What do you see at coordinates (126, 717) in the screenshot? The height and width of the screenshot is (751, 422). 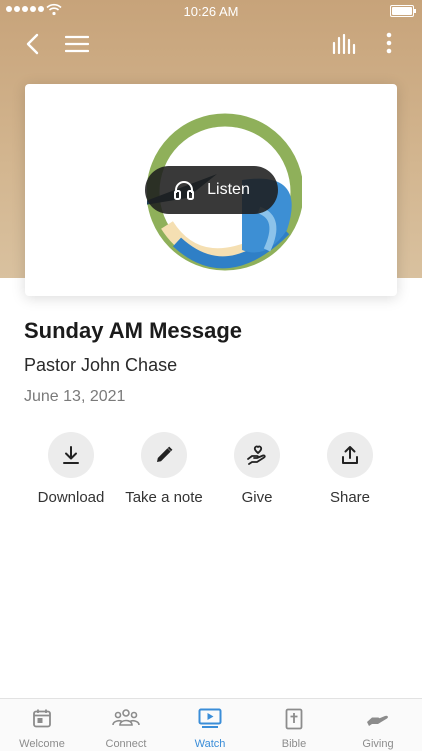 I see `people-icon` at bounding box center [126, 717].